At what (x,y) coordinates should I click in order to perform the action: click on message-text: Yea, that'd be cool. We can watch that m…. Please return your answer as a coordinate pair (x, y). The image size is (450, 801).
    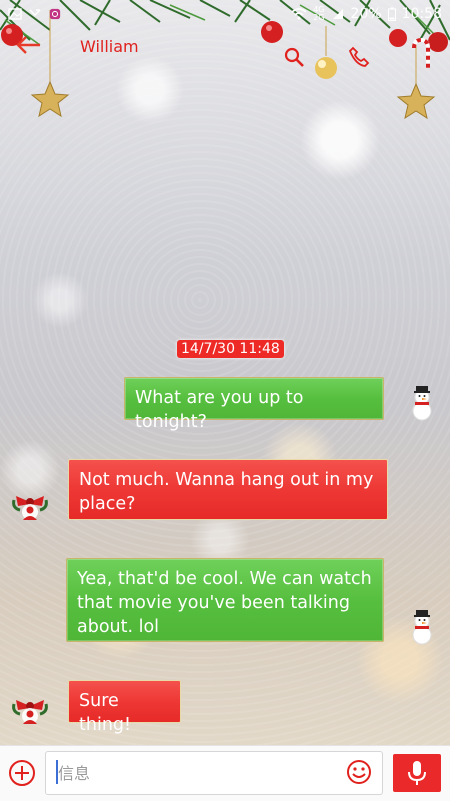
    Looking at the image, I should click on (224, 603).